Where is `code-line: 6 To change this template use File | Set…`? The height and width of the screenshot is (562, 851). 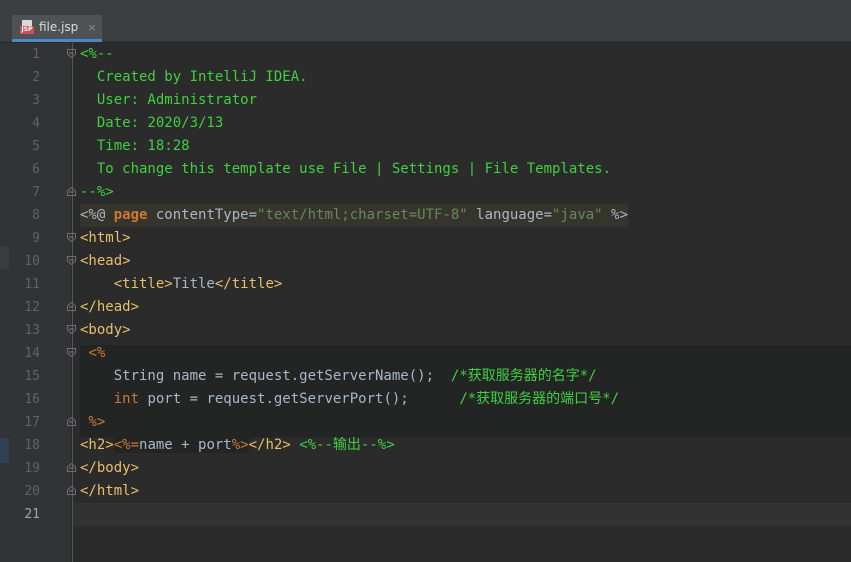 code-line: 6 To change this template use File | Set… is located at coordinates (441, 169).